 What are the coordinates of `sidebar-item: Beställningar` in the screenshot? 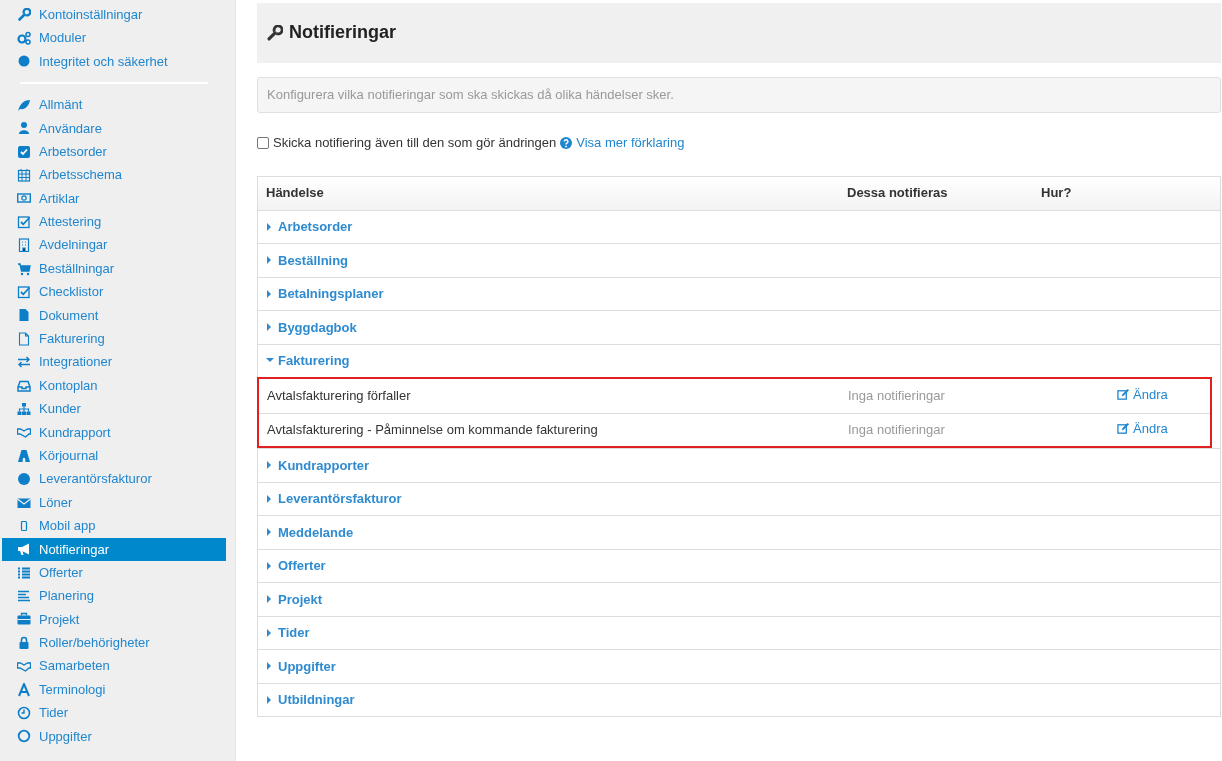 It's located at (114, 268).